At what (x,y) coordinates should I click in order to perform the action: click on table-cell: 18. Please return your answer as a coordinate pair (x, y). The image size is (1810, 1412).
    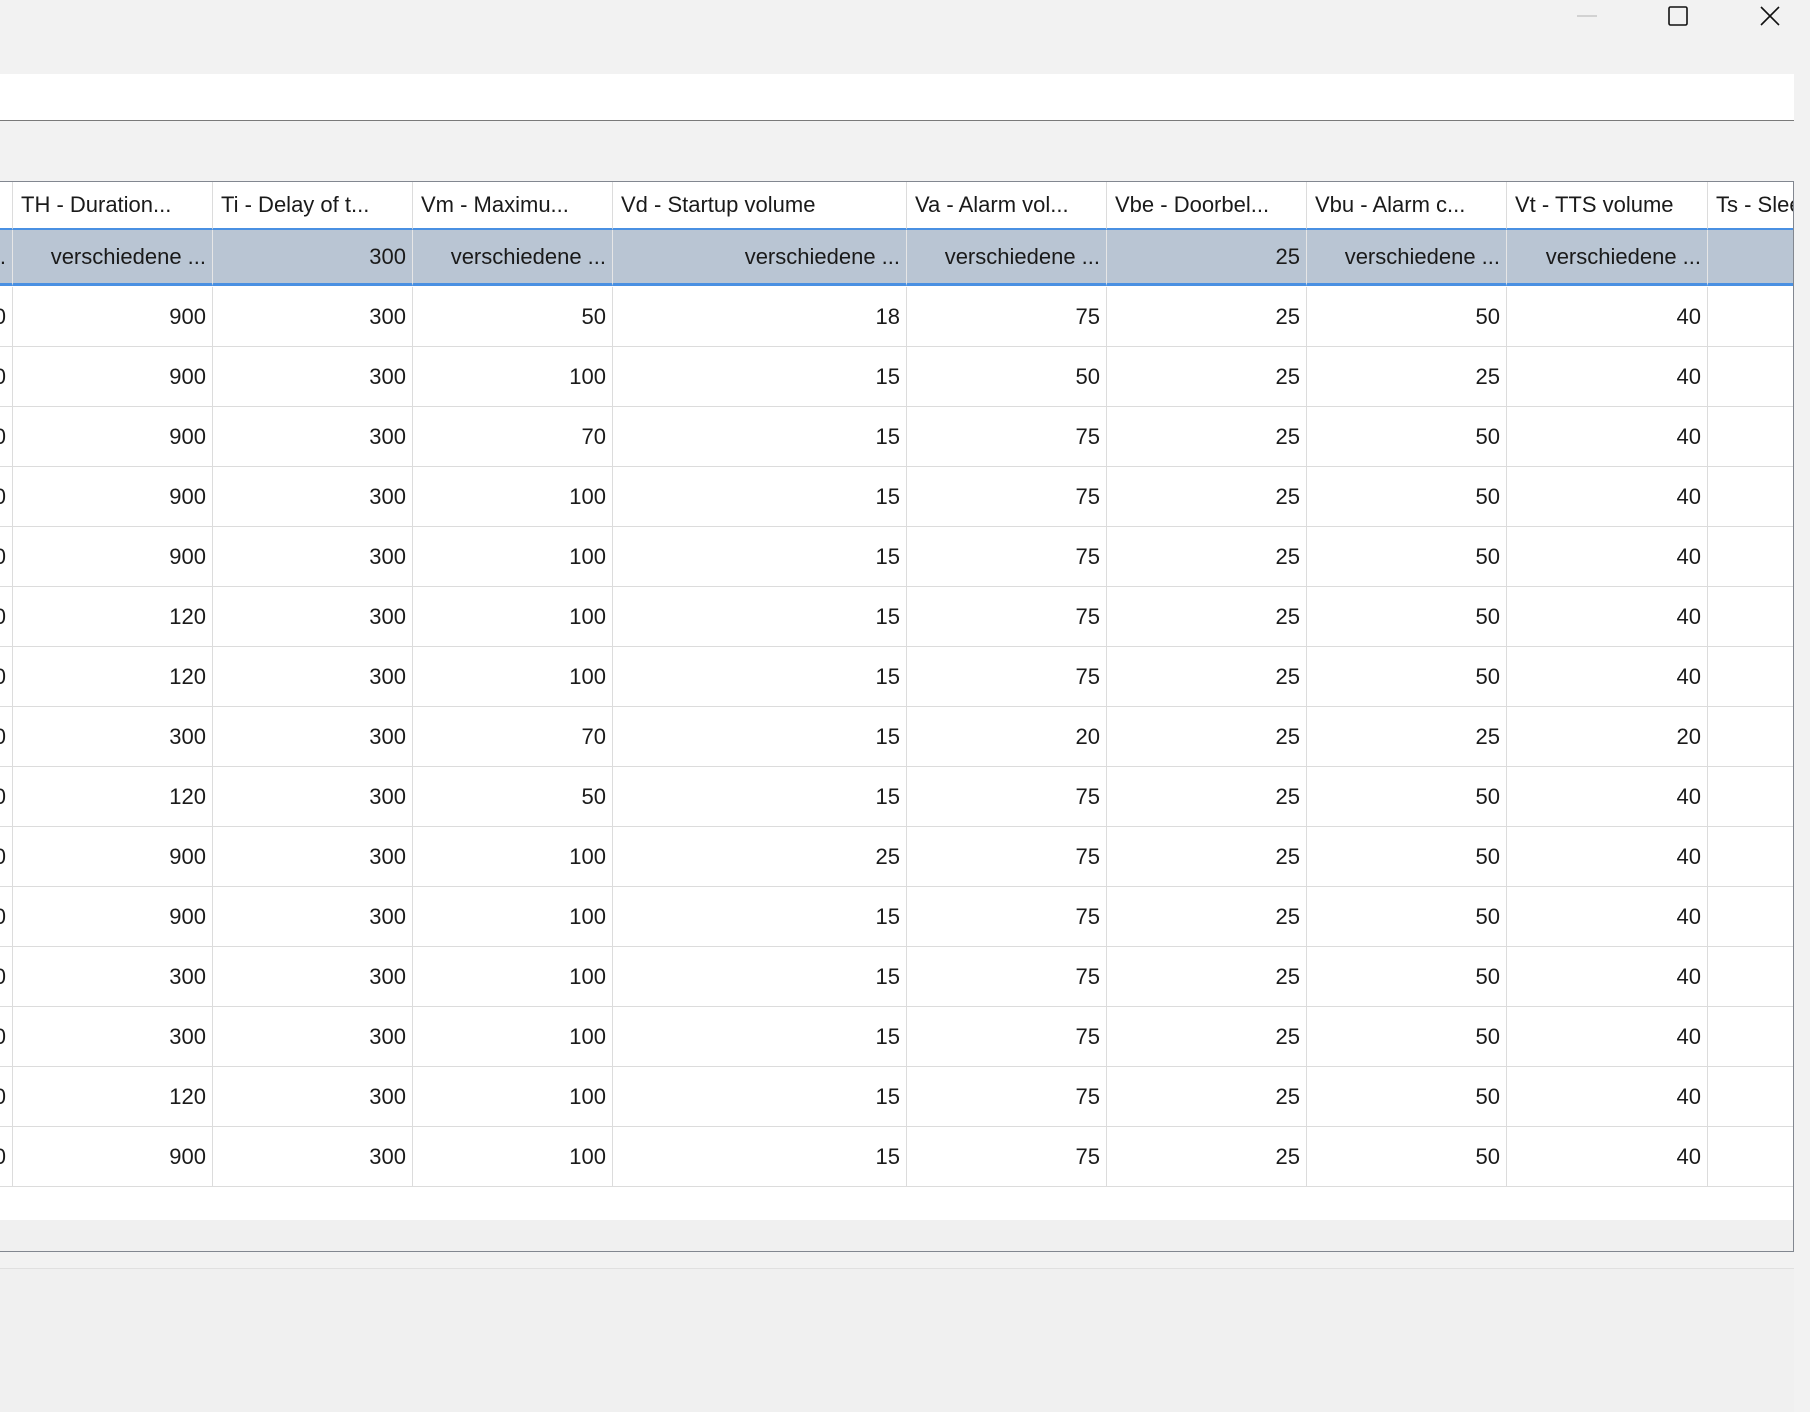
    Looking at the image, I should click on (760, 317).